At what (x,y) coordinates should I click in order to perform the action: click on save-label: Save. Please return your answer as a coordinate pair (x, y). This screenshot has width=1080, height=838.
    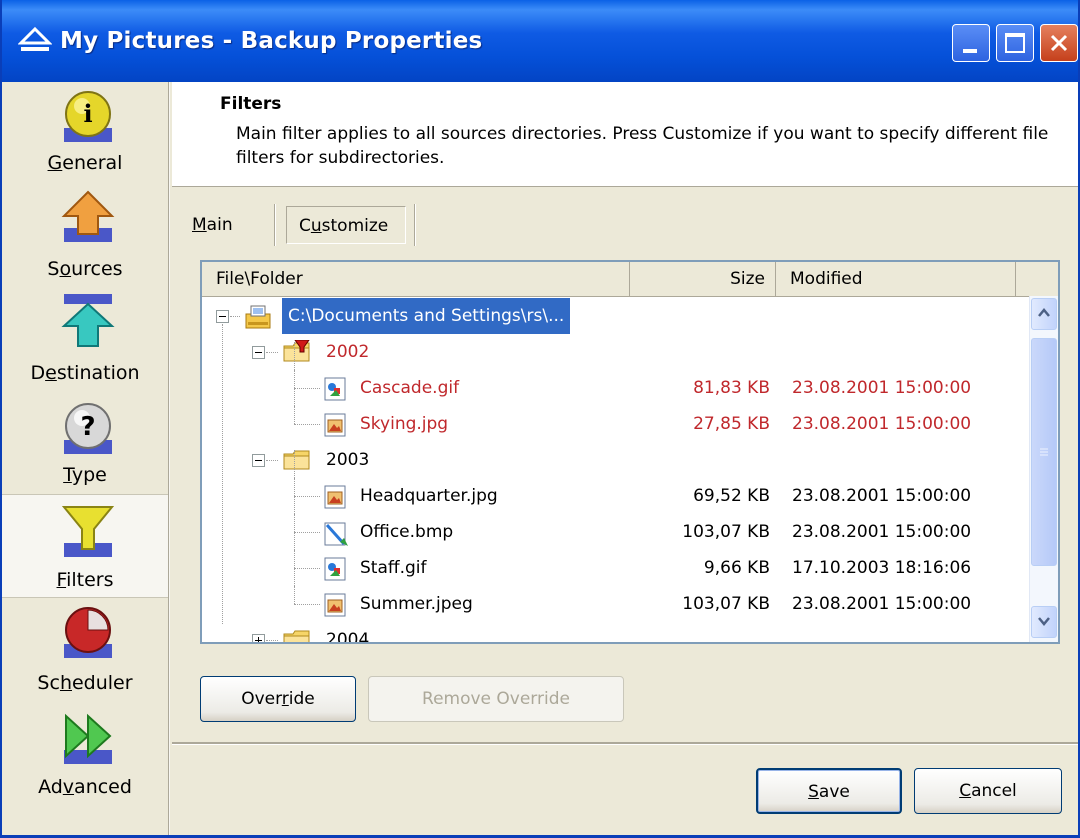
    Looking at the image, I should click on (829, 792).